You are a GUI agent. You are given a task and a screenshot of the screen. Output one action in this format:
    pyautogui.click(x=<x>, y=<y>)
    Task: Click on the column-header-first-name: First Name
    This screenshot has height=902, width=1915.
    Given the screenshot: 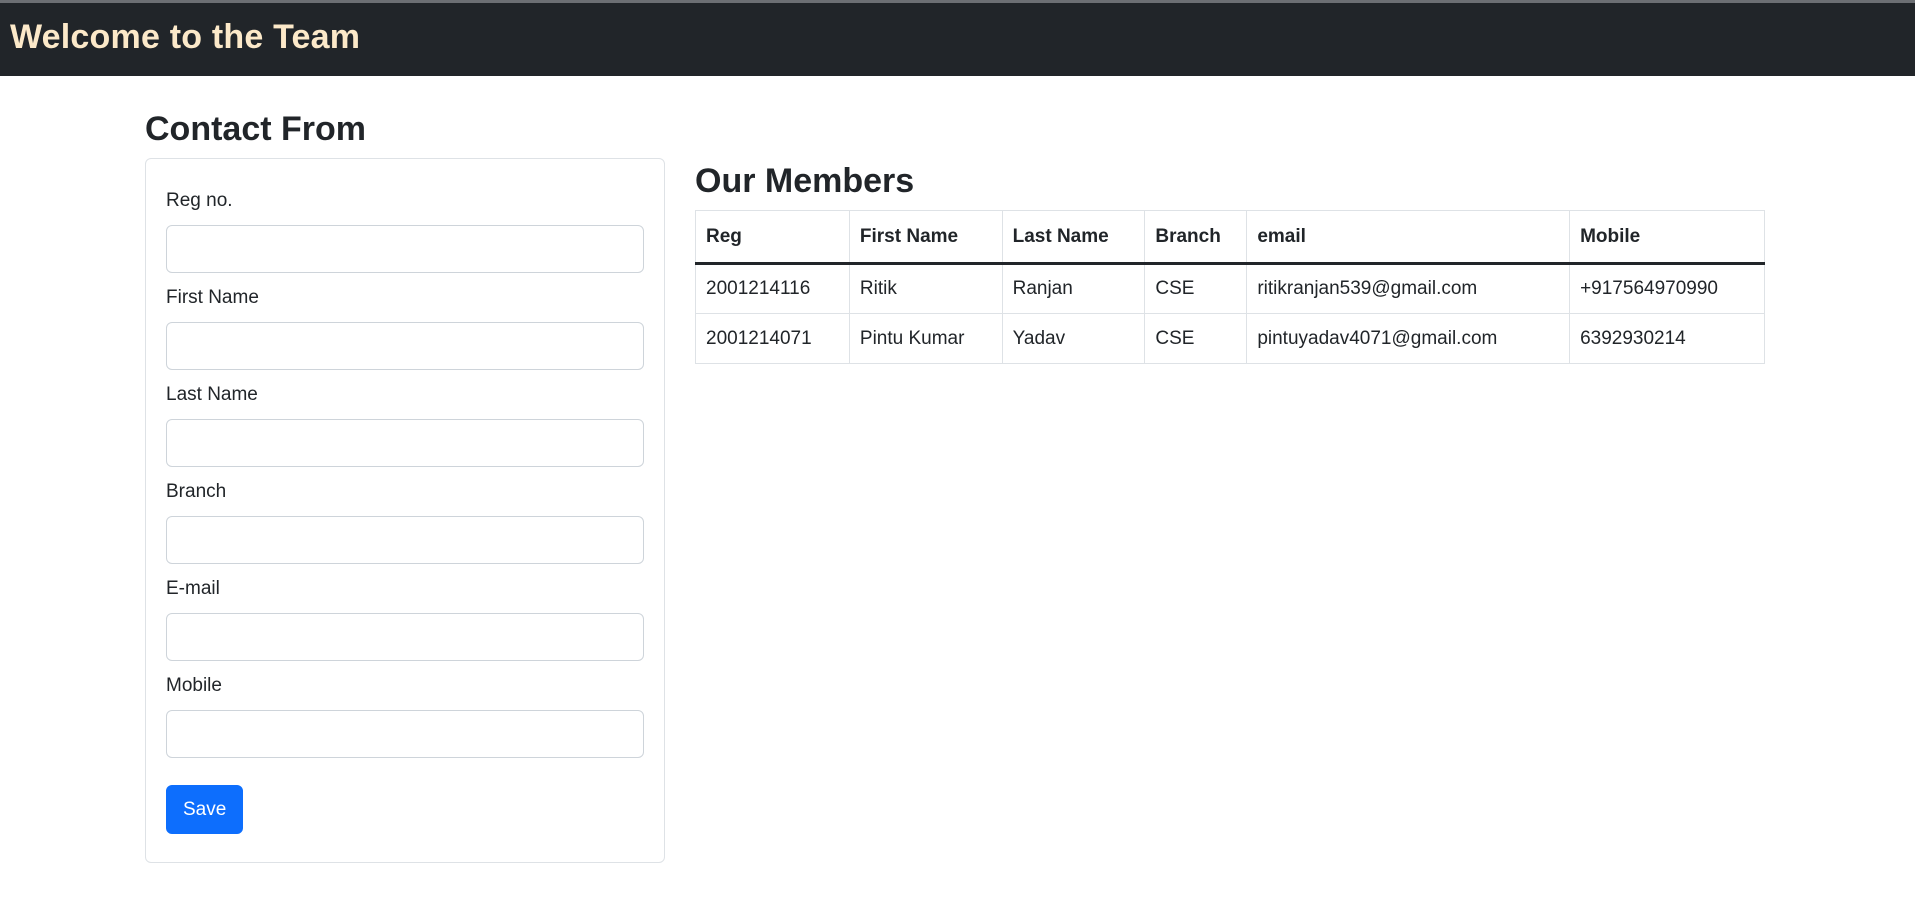 What is the action you would take?
    pyautogui.click(x=925, y=237)
    